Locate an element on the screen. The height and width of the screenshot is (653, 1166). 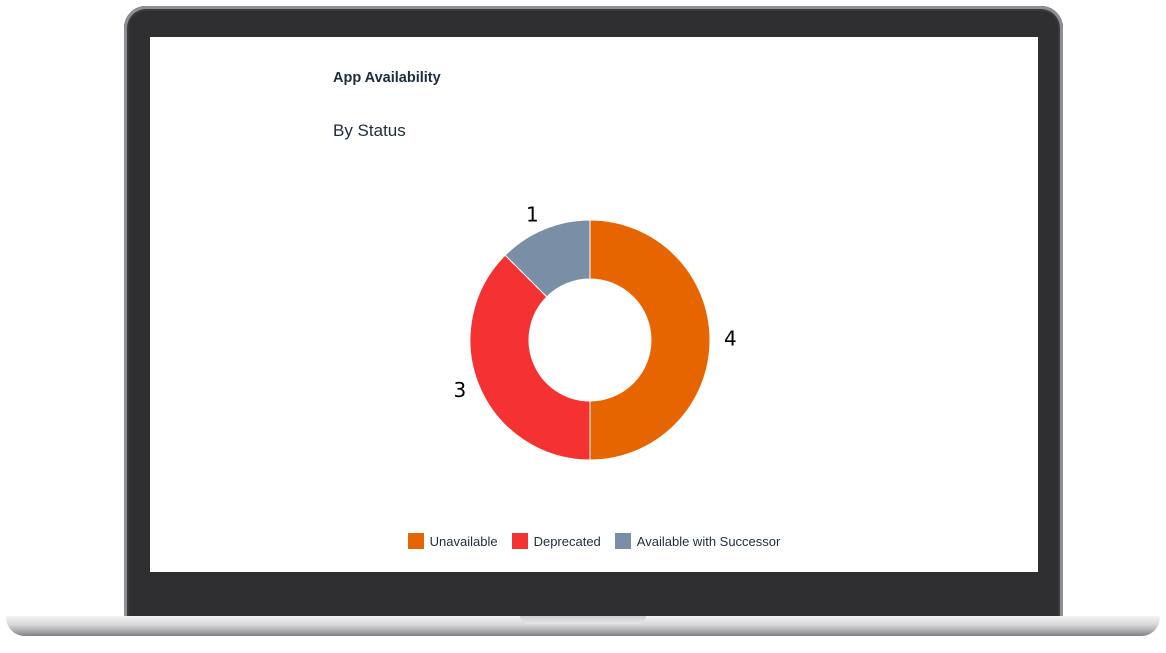
laptop-notch is located at coordinates (583, 620).